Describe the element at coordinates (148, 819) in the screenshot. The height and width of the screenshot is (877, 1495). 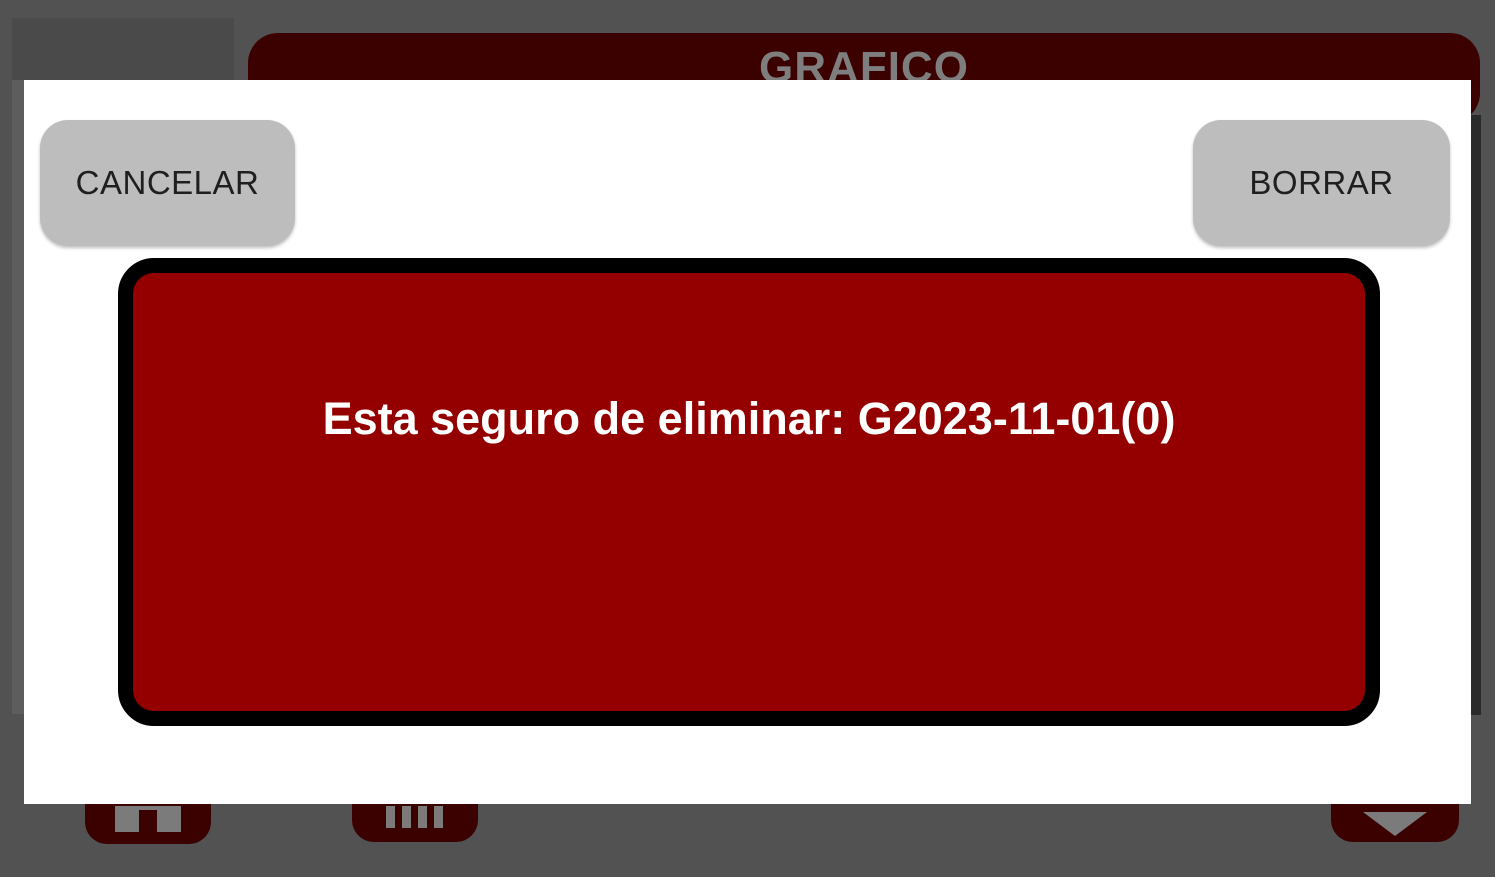
I see `home-icon` at that location.